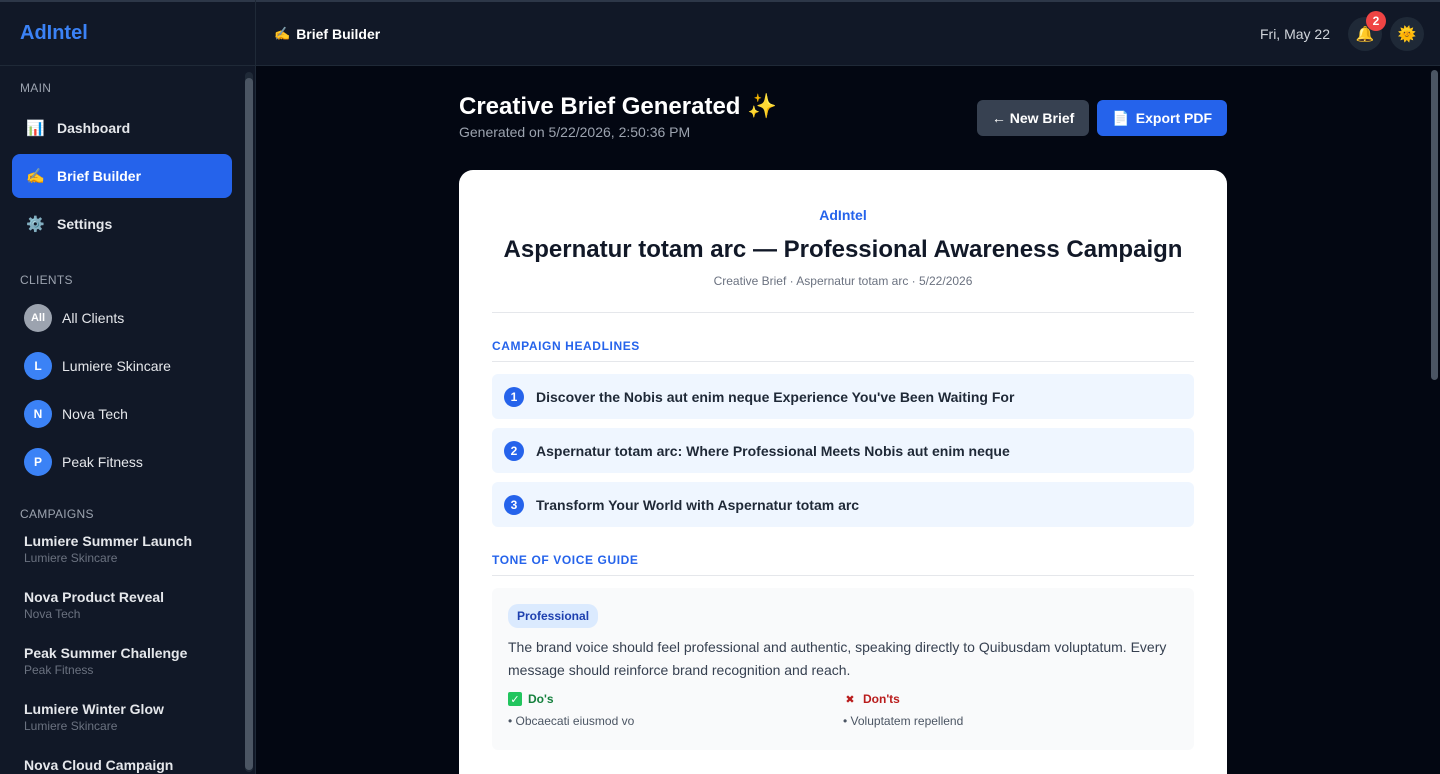  What do you see at coordinates (95, 414) in the screenshot?
I see `client-name: Nova Tech` at bounding box center [95, 414].